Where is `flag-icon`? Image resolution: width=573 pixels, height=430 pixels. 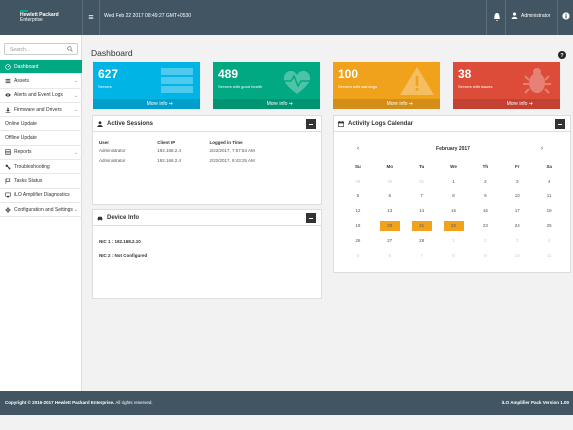
flag-icon is located at coordinates (8, 181).